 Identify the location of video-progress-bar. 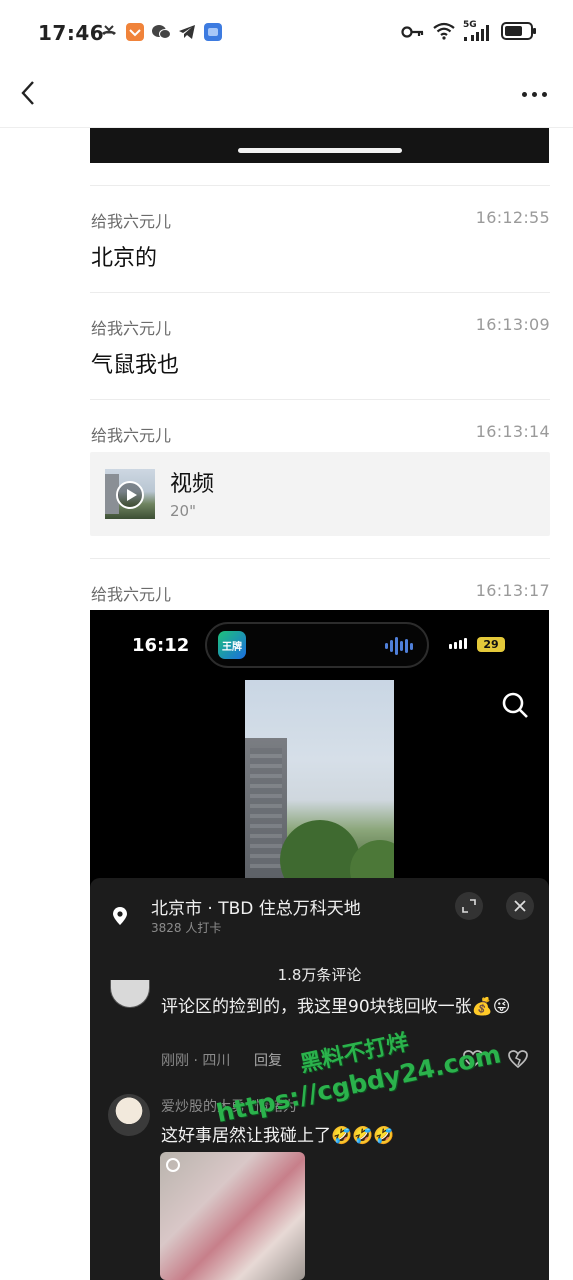
(320, 150).